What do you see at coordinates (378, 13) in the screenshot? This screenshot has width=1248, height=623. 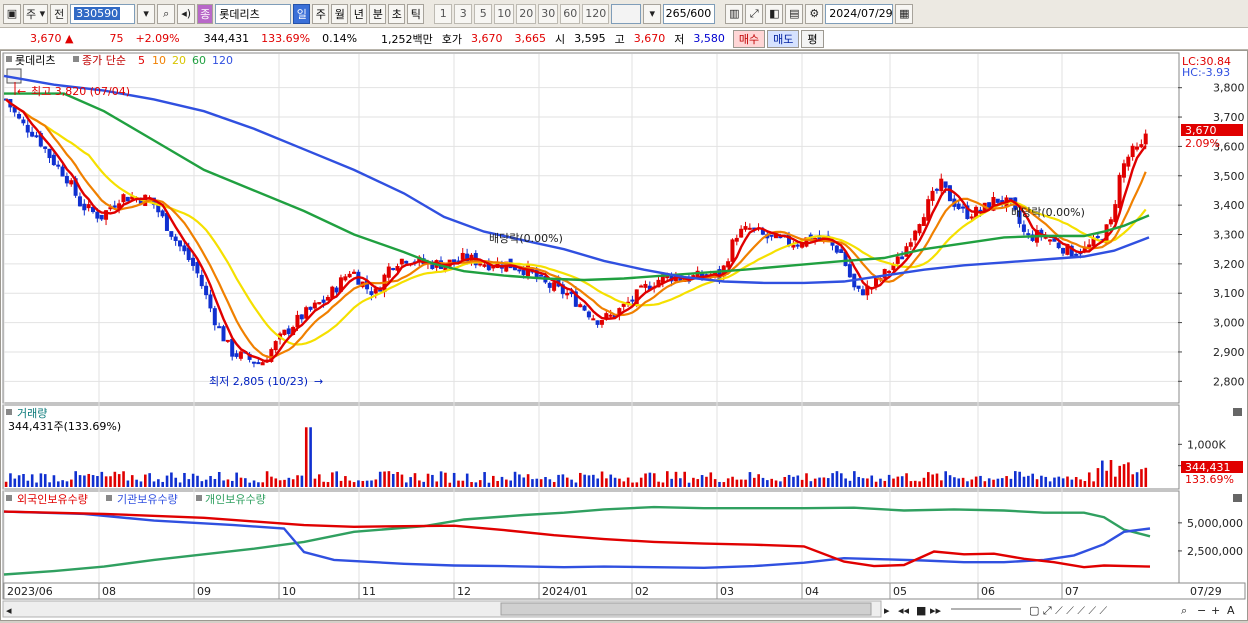 I see `period-minute: 분` at bounding box center [378, 13].